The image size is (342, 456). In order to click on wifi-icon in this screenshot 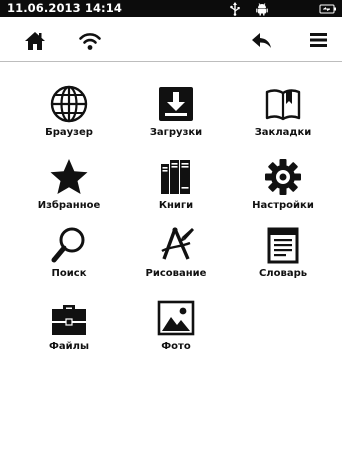, I will do `click(90, 41)`.